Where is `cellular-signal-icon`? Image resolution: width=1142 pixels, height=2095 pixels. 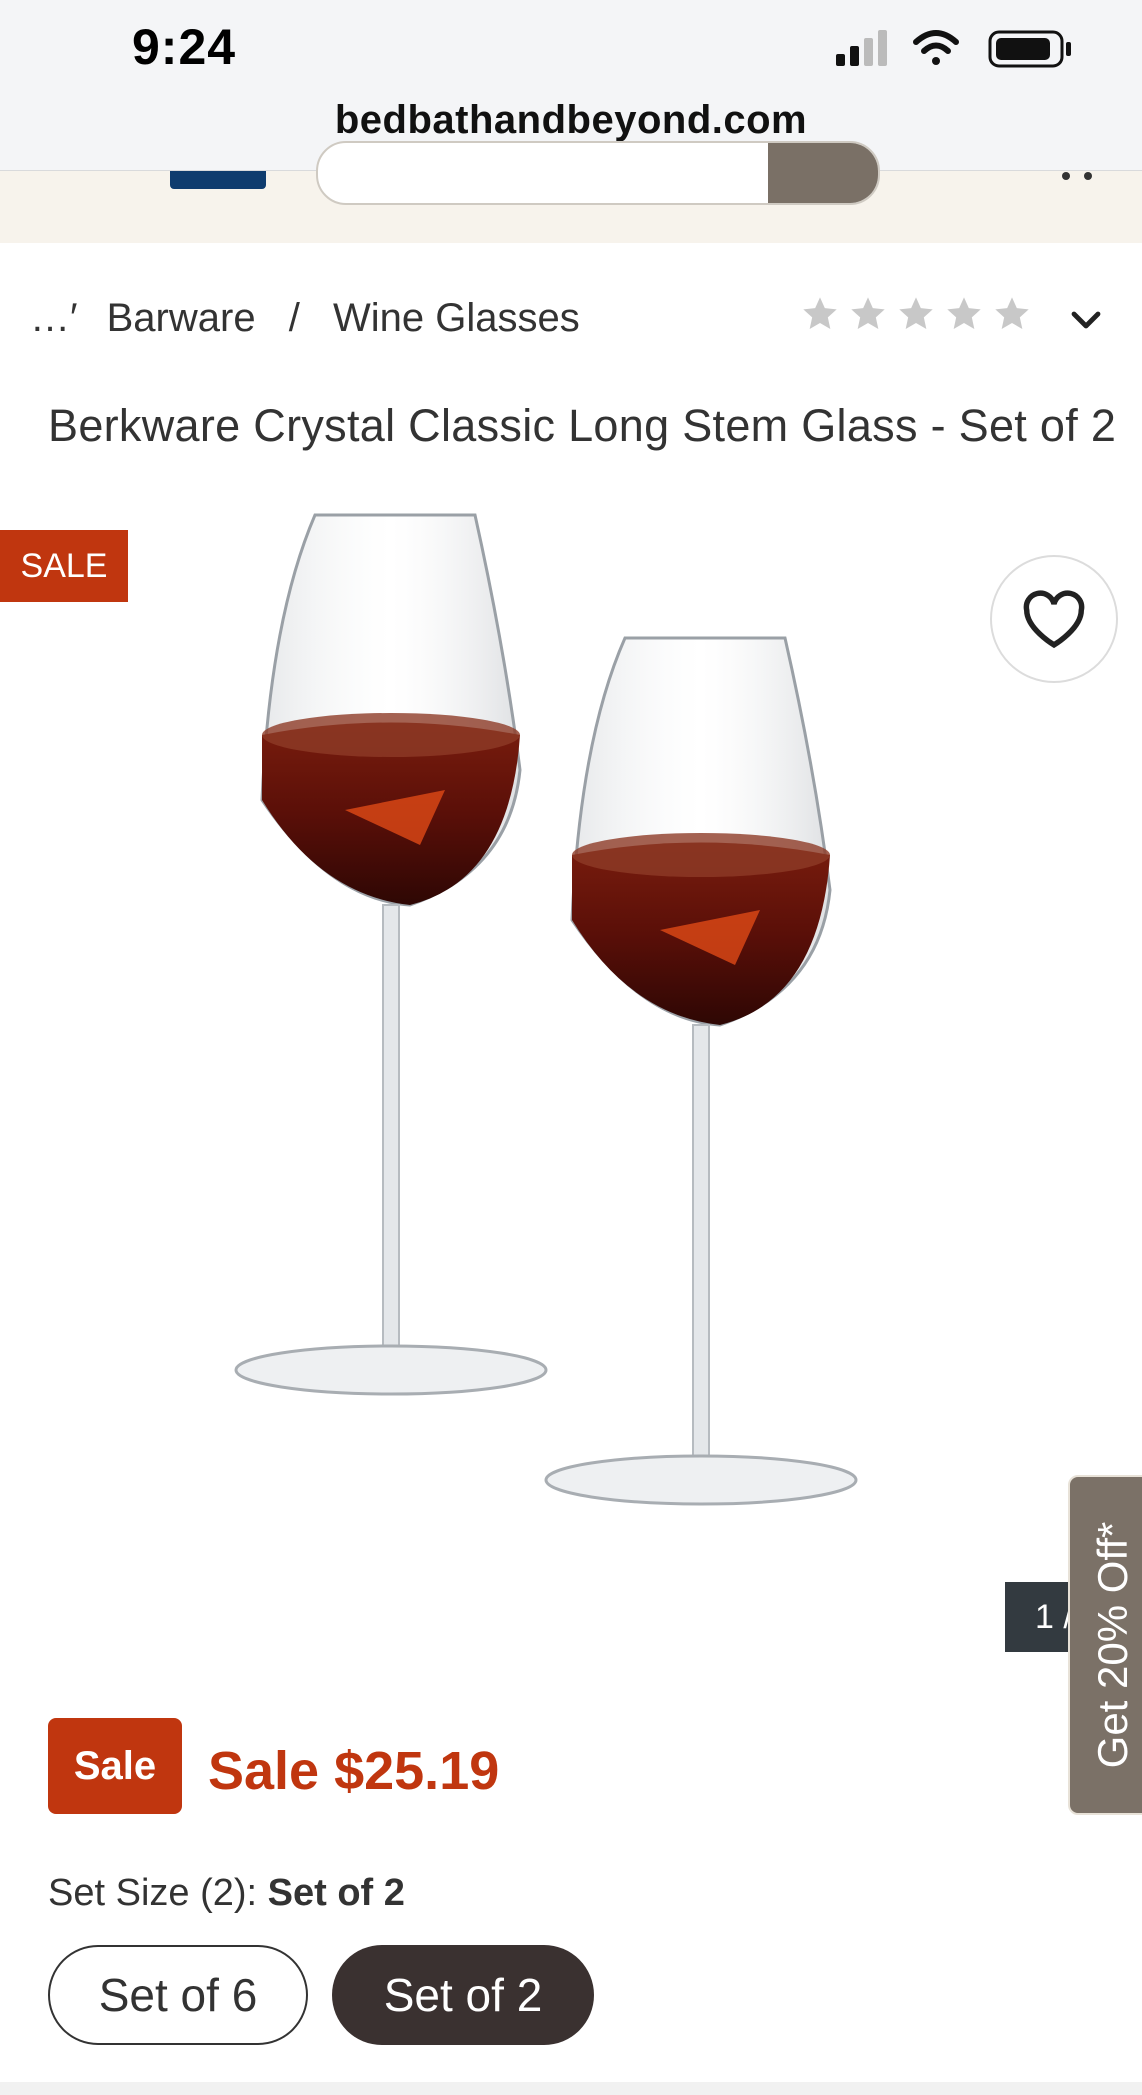
cellular-signal-icon is located at coordinates (861, 48).